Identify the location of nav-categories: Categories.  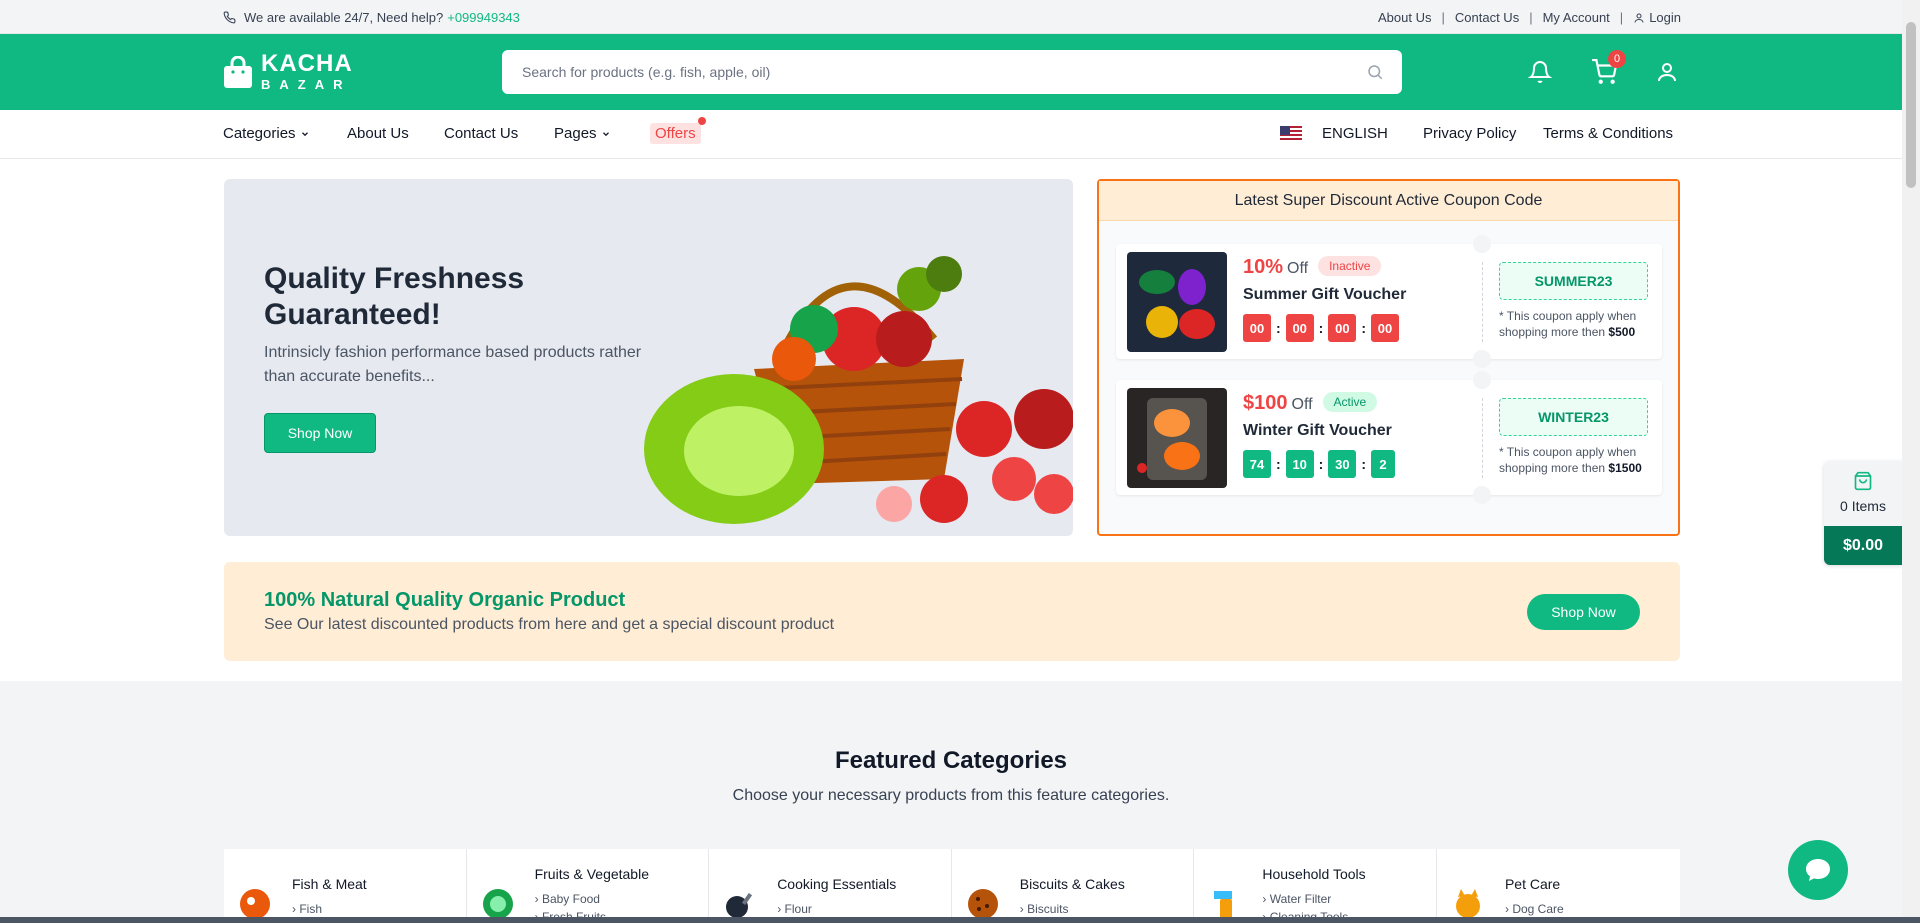
(266, 133).